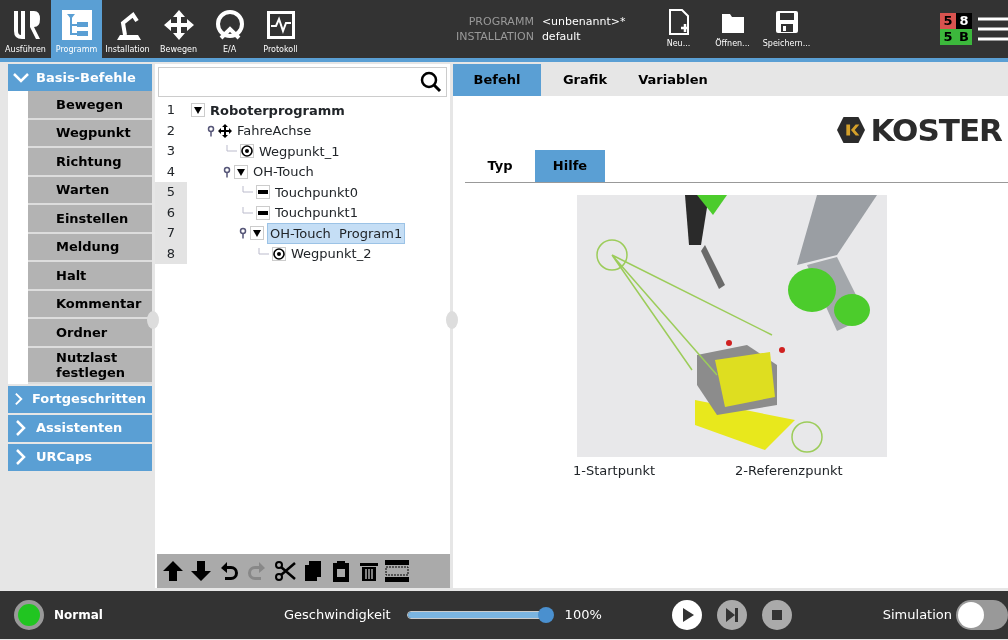  Describe the element at coordinates (545, 615) in the screenshot. I see `slider-thumb` at that location.